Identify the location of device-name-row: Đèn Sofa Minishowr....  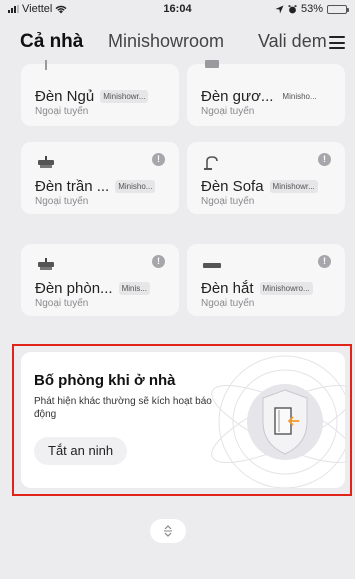
(271, 186).